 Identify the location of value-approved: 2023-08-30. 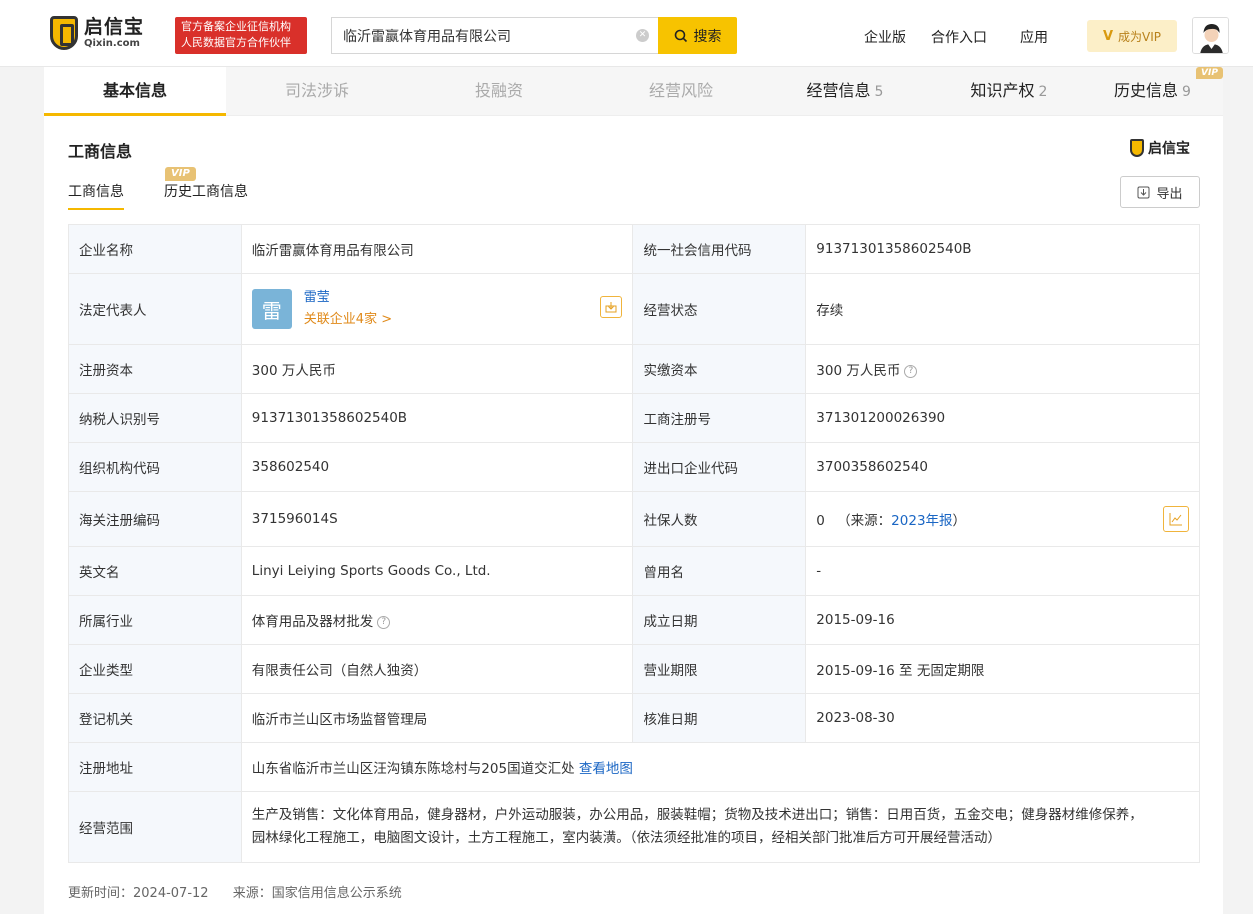
(1002, 718).